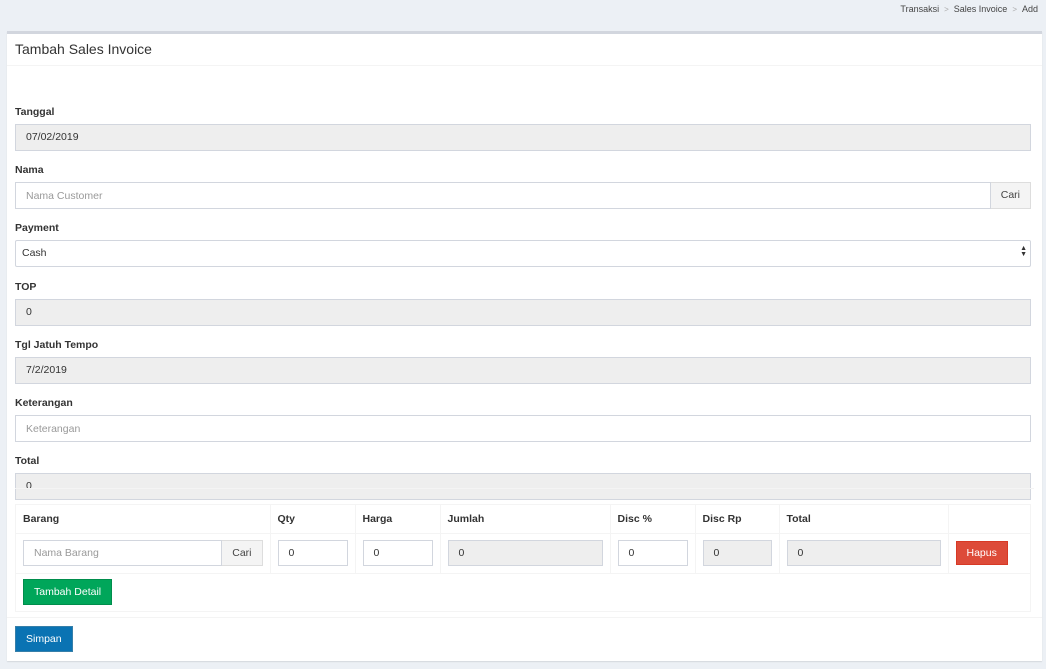  I want to click on tanggal-group: Tanggal 07/02/2019, so click(523, 128).